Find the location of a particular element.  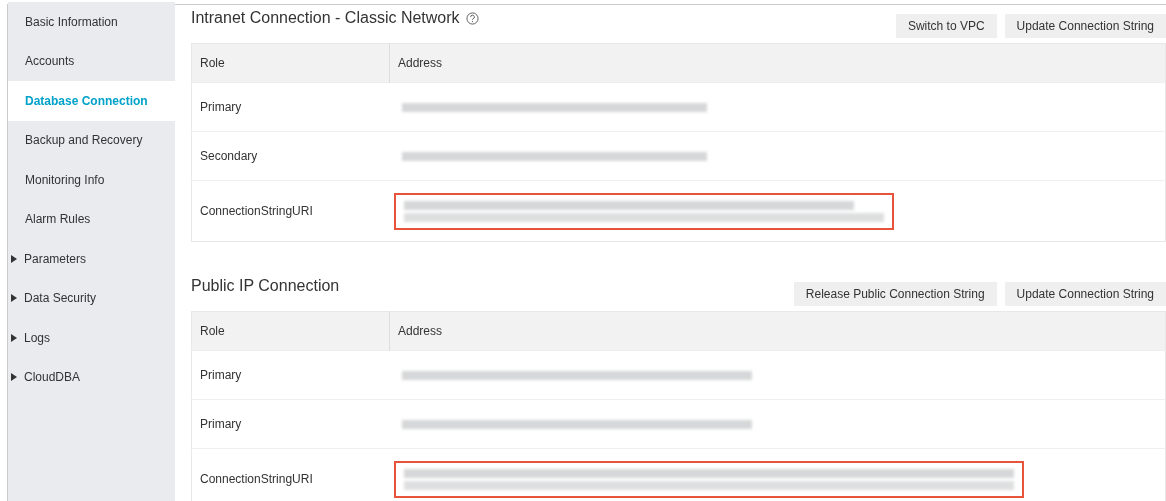

table-cell: Secondary is located at coordinates (229, 156).